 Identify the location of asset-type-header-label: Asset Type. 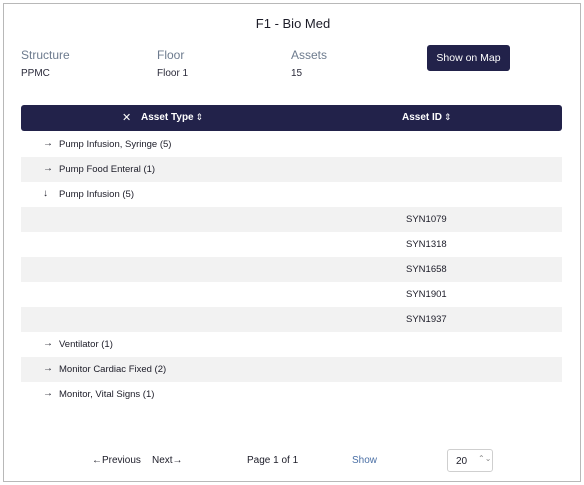
(167, 117).